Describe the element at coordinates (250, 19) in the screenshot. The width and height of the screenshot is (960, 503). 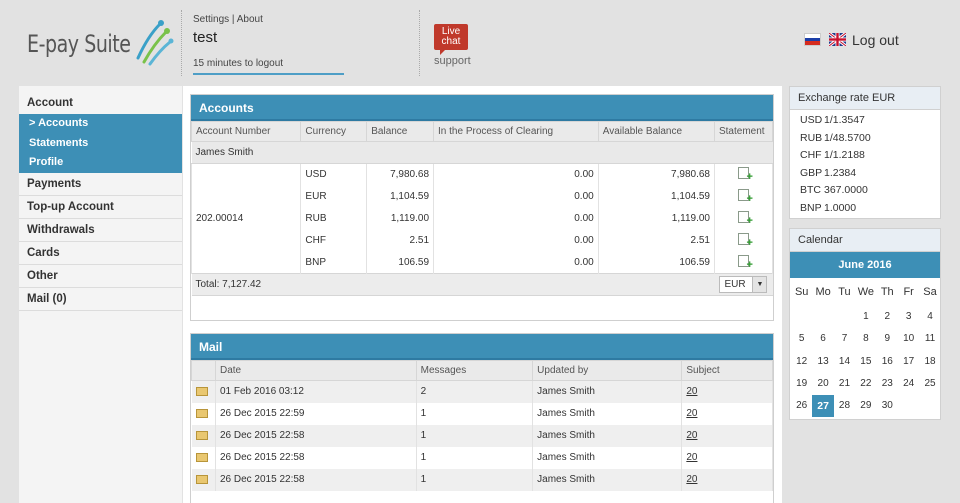
I see `about-link: About` at that location.